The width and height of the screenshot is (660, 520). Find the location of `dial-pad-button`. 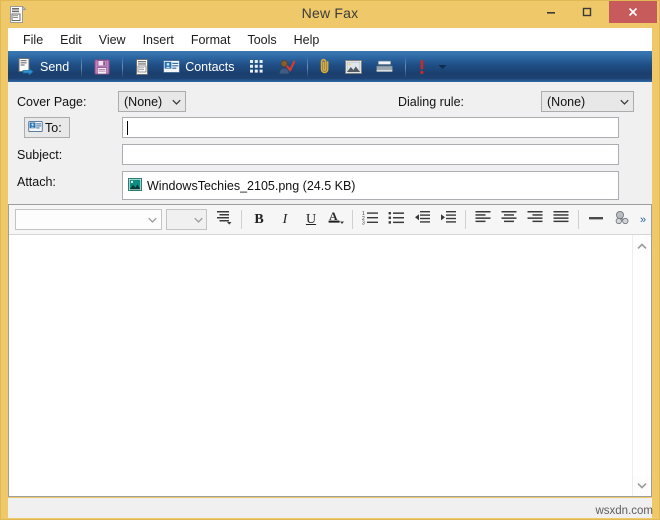

dial-pad-button is located at coordinates (256, 67).